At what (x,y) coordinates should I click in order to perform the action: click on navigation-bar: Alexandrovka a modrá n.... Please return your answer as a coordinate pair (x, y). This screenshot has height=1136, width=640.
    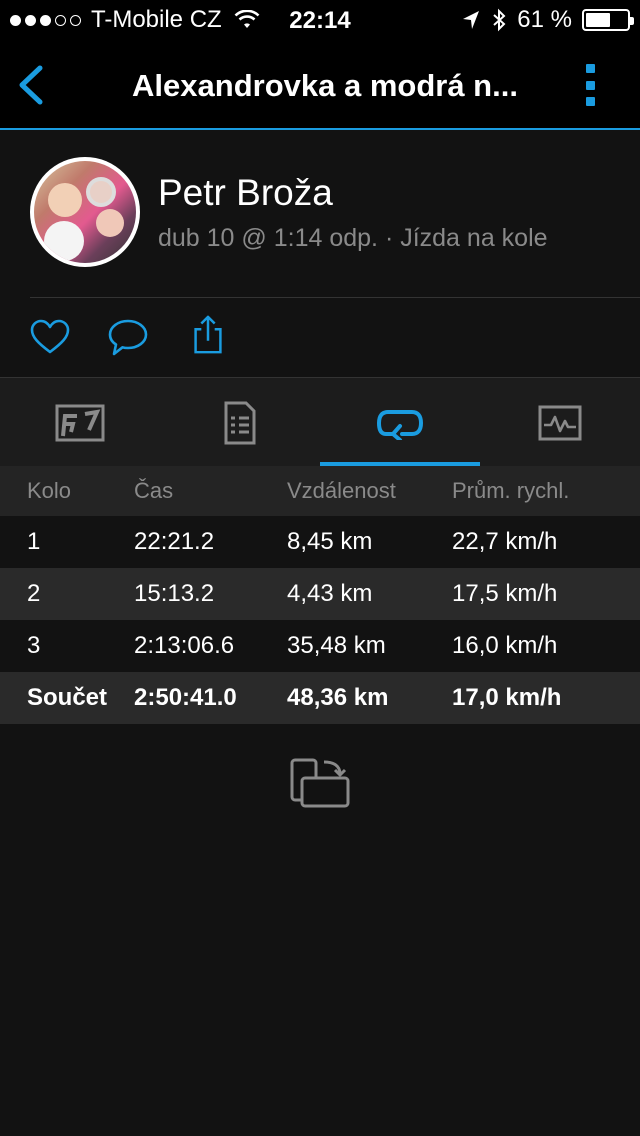
    Looking at the image, I should click on (320, 84).